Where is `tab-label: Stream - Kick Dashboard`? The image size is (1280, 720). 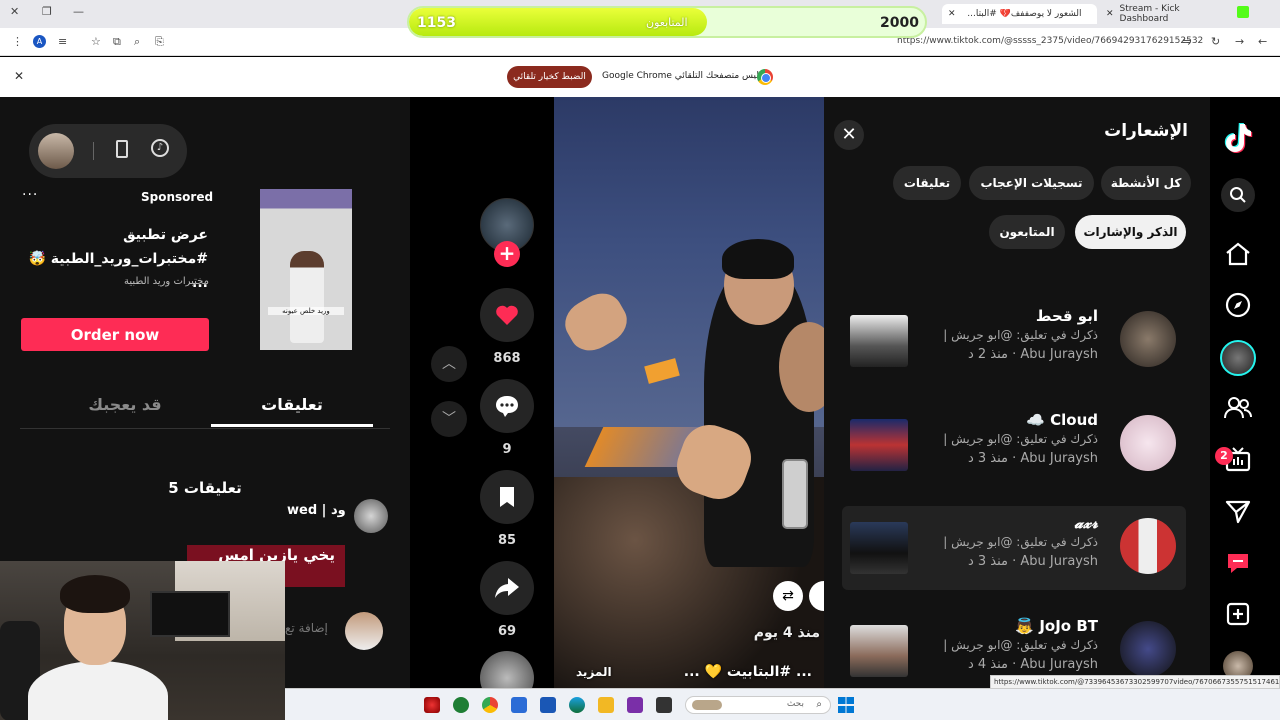 tab-label: Stream - Kick Dashboard is located at coordinates (1149, 14).